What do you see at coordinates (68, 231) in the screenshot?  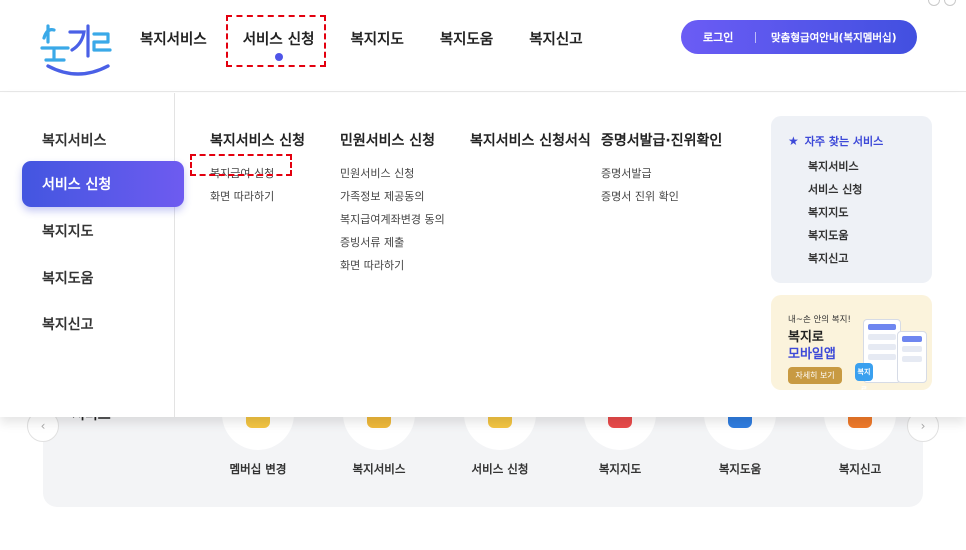 I see `sidebar-item-welfare-map: 복지지도` at bounding box center [68, 231].